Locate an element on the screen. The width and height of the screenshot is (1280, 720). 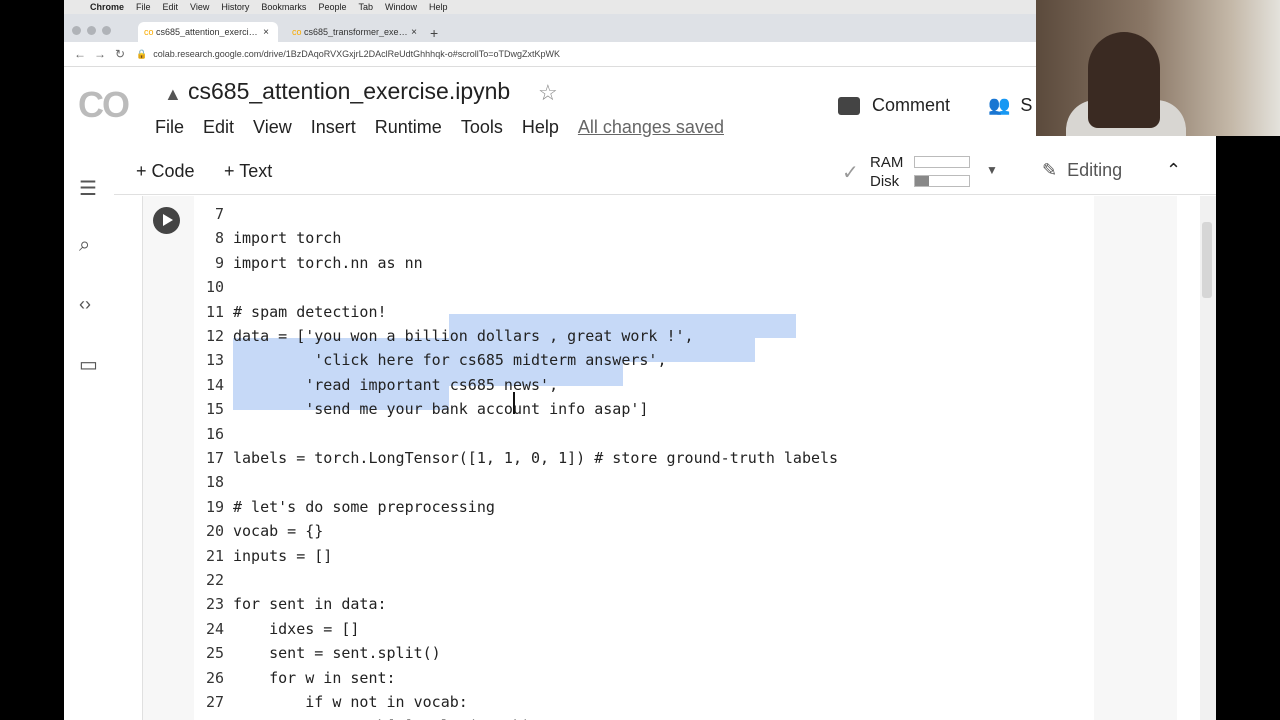
line-number: 24 is located at coordinates (214, 628).